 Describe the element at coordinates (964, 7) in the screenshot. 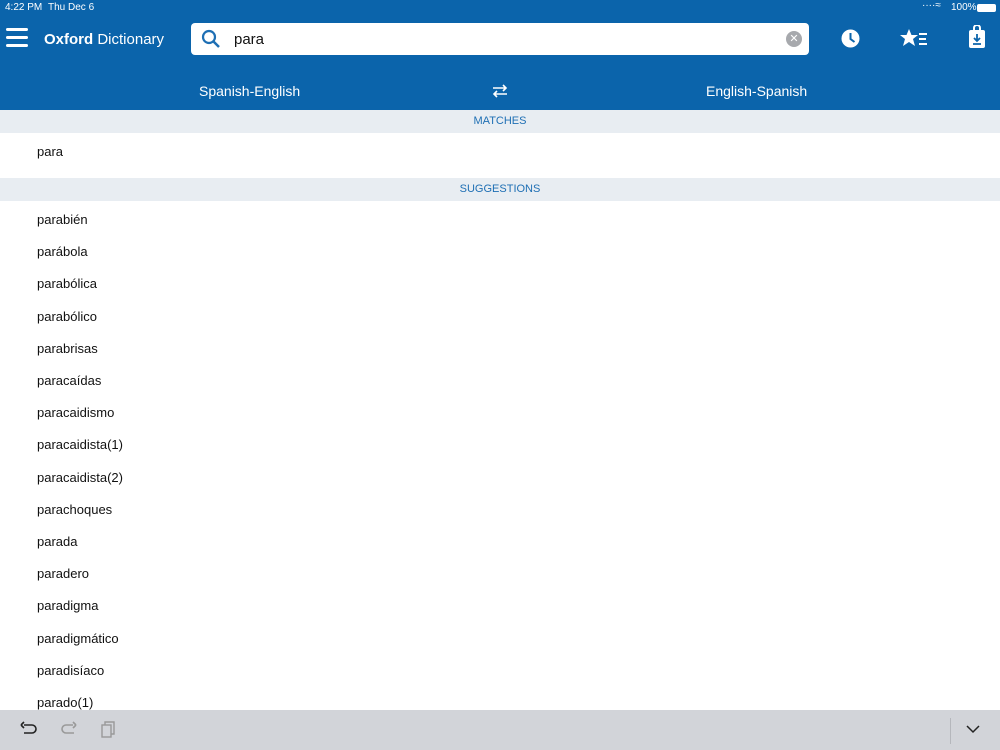

I see `battery-percent: 100%` at that location.